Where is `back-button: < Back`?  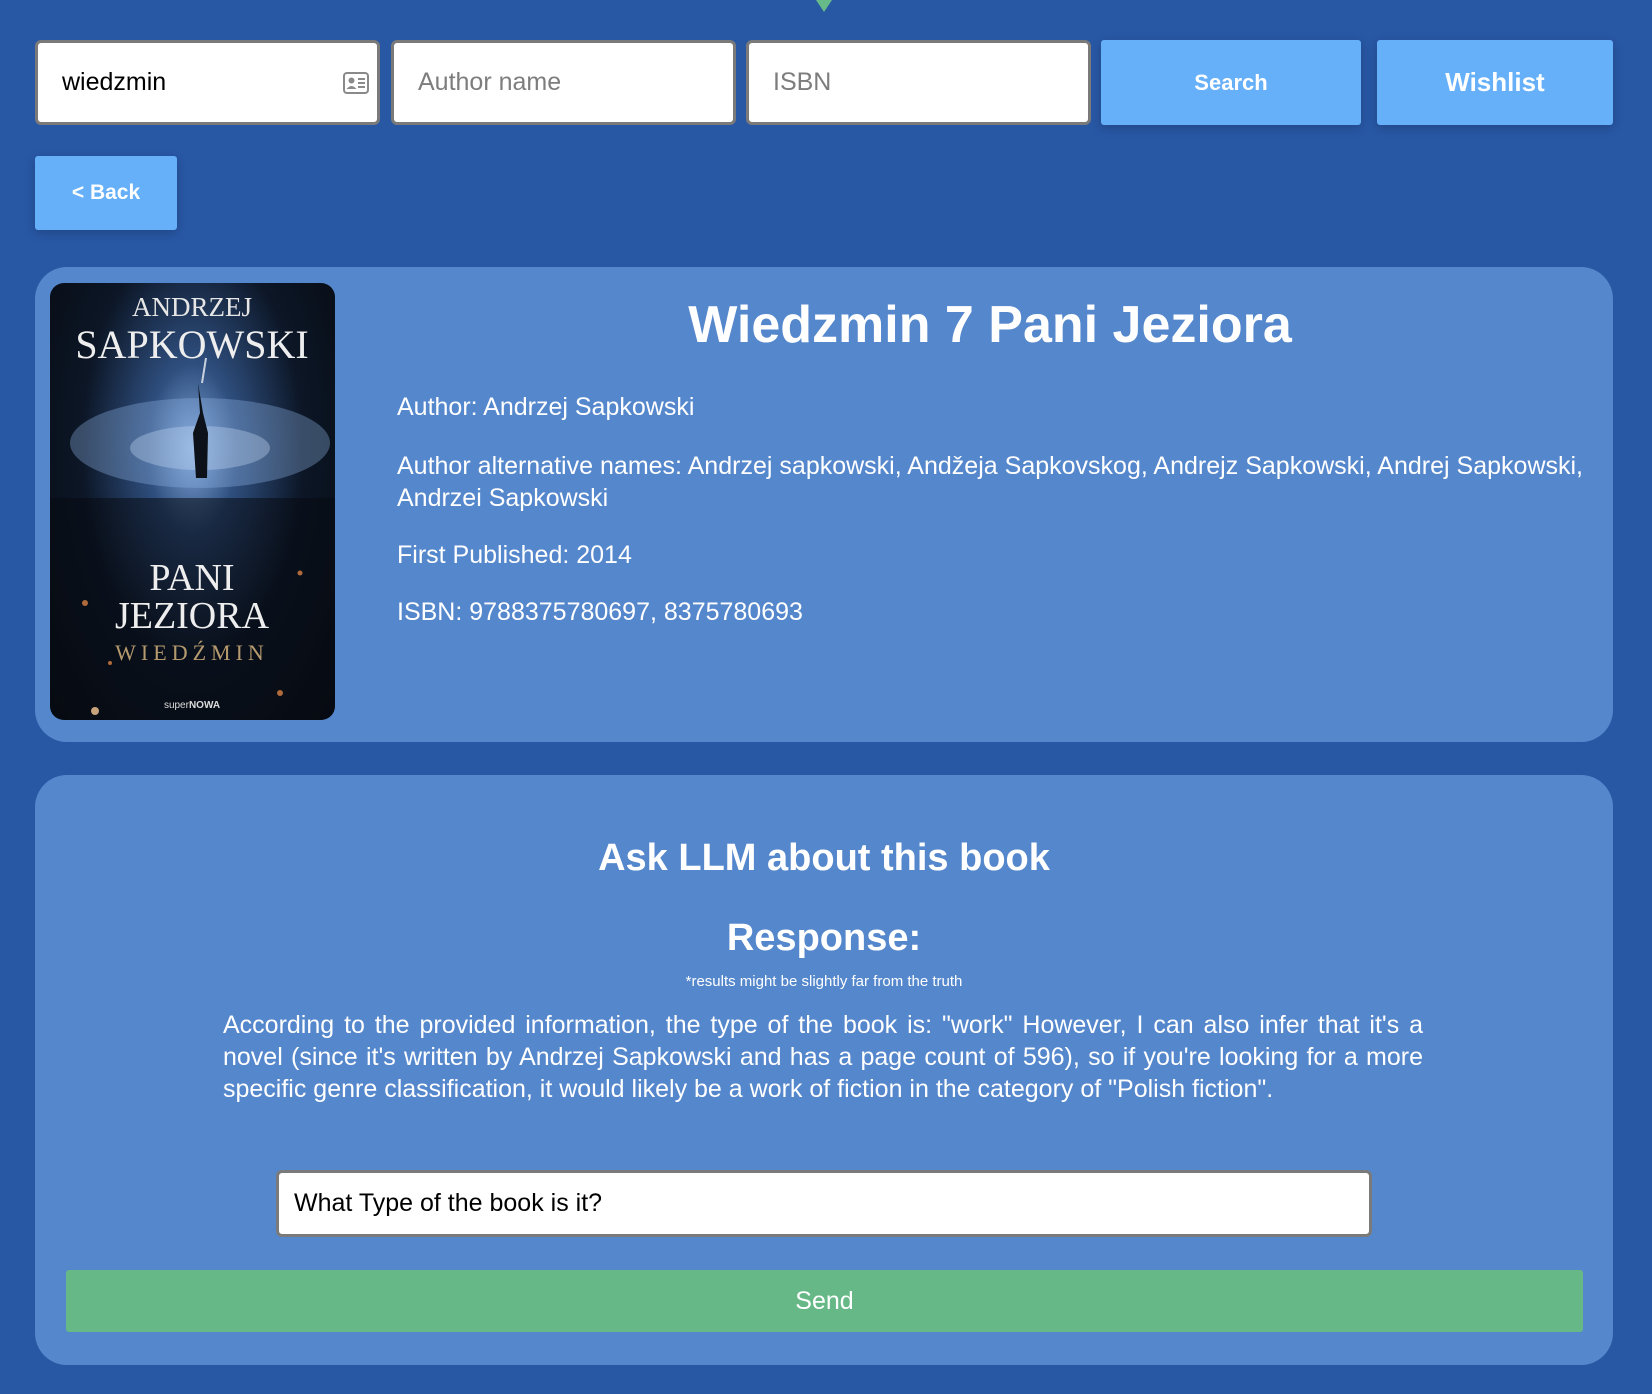
back-button: < Back is located at coordinates (106, 193).